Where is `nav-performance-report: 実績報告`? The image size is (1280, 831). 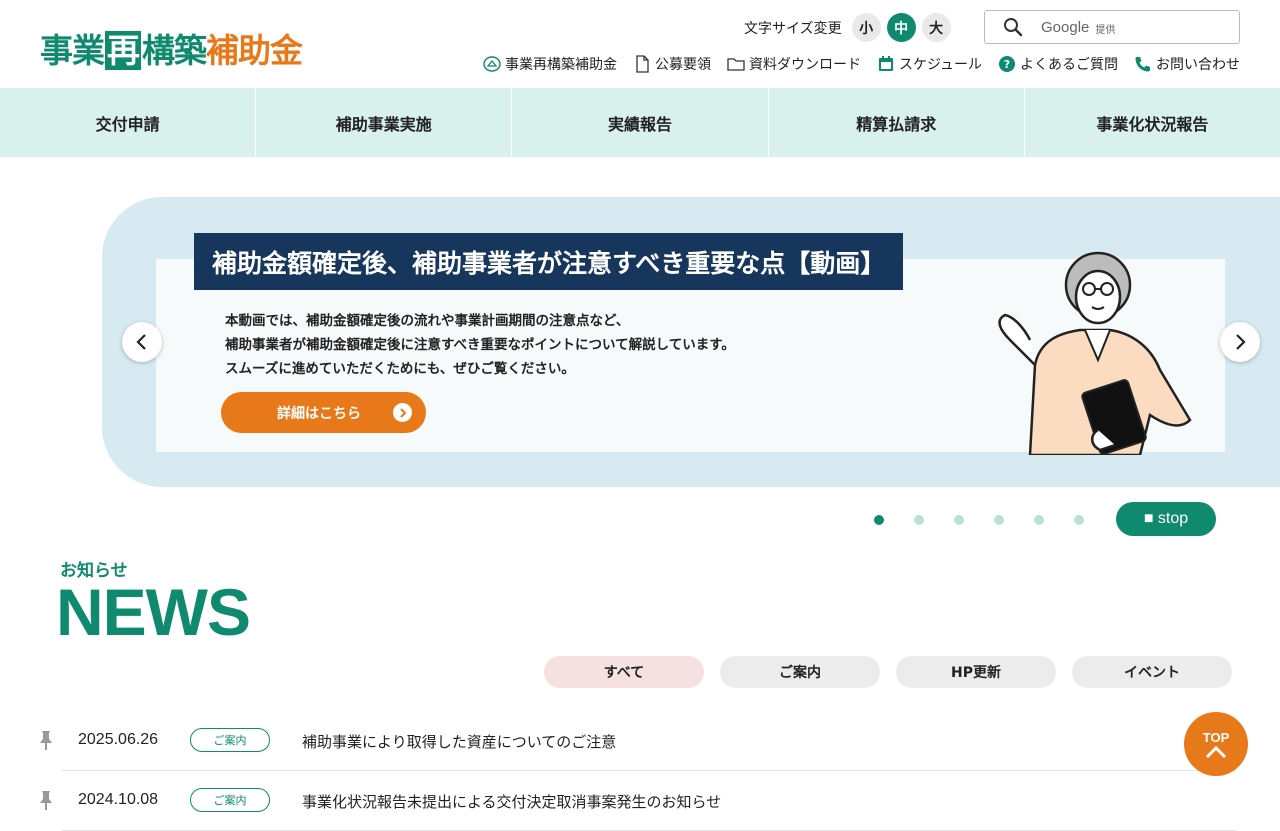
nav-performance-report: 実績報告 is located at coordinates (640, 122).